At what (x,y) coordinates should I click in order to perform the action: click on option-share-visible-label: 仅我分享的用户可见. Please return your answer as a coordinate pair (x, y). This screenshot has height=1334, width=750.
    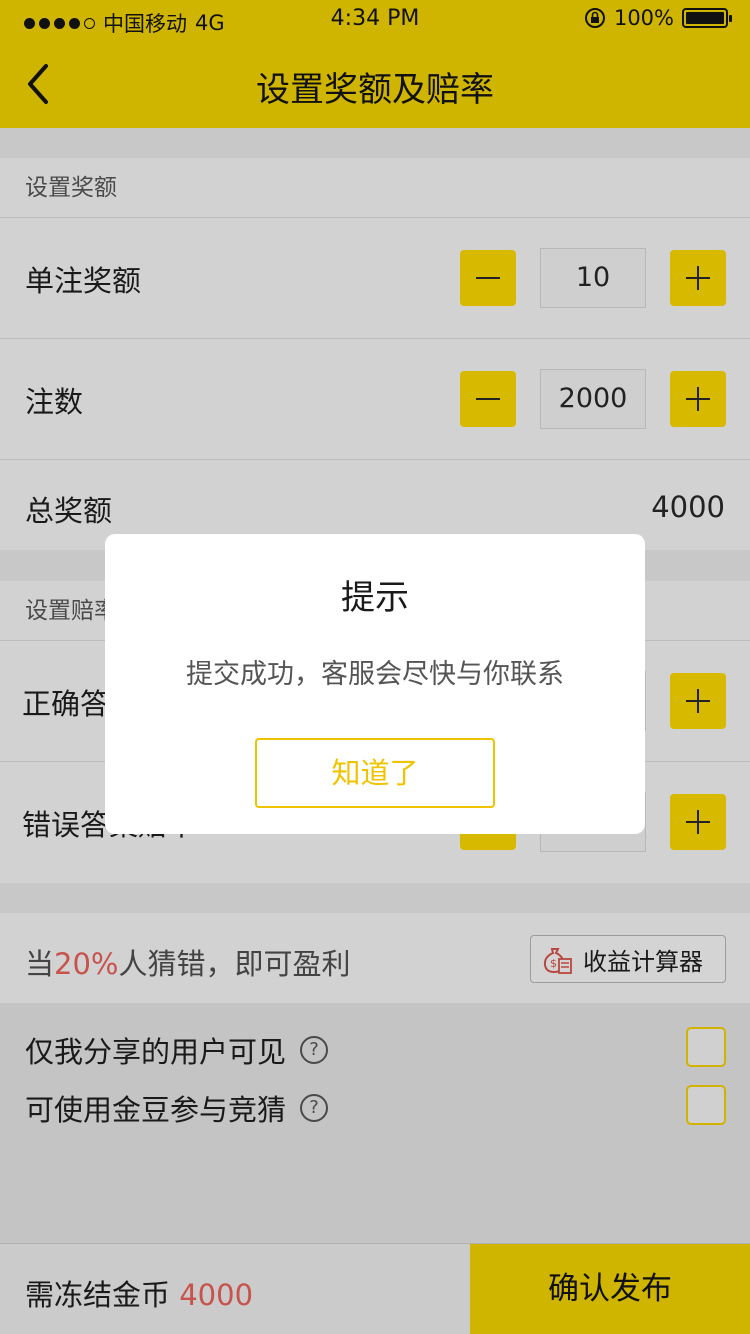
    Looking at the image, I should click on (156, 1052).